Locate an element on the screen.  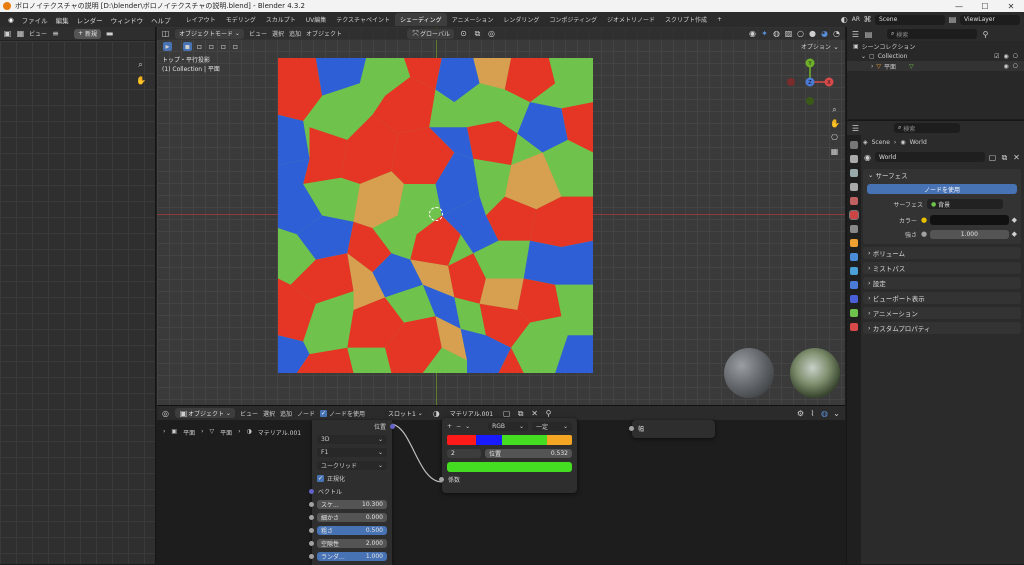
shading-material-icon: ◕ is located at coordinates (824, 33).